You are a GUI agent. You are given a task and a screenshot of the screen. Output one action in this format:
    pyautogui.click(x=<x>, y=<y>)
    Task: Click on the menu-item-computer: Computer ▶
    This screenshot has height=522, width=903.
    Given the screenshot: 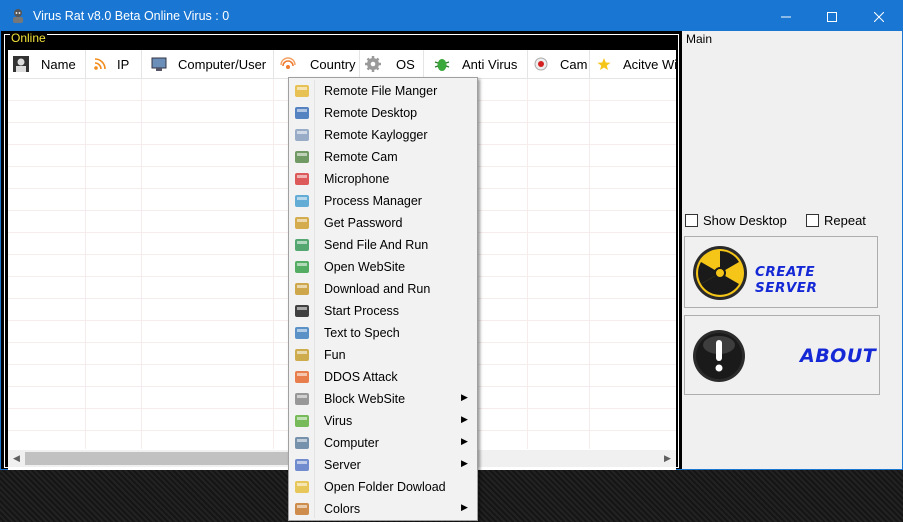 What is the action you would take?
    pyautogui.click(x=383, y=443)
    